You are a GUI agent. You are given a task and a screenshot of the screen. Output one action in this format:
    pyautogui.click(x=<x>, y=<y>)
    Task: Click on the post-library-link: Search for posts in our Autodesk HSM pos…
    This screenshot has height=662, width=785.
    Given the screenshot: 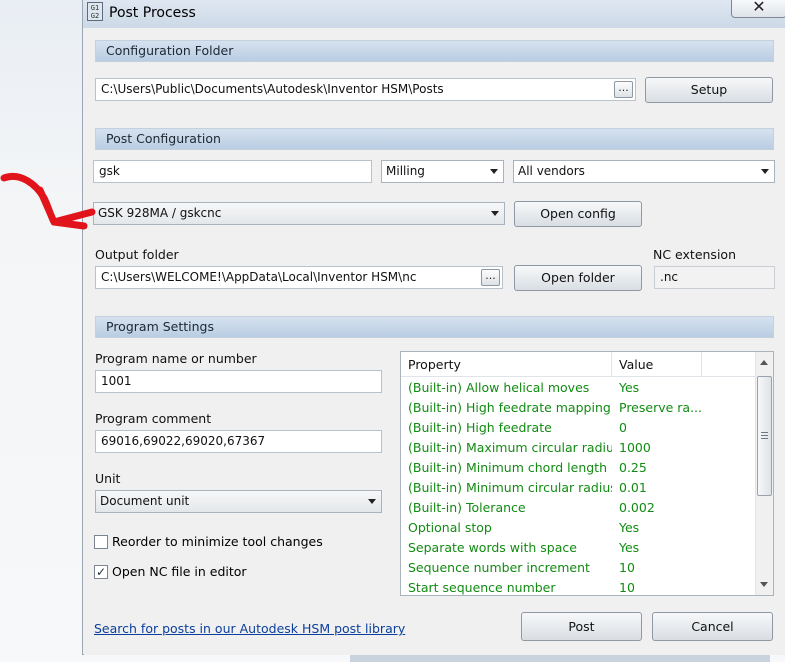 What is the action you would take?
    pyautogui.click(x=249, y=628)
    